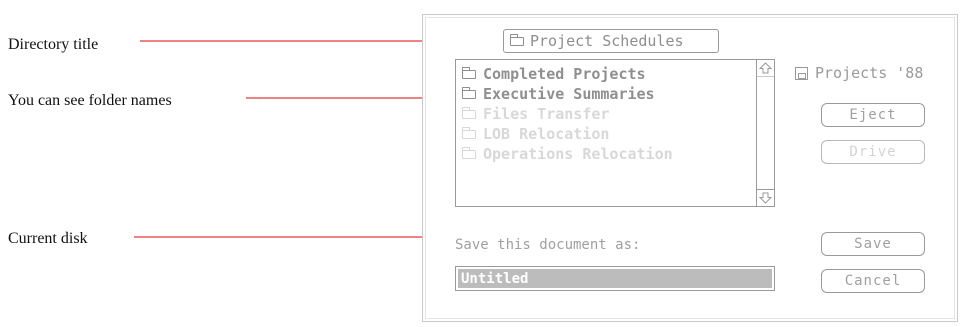 This screenshot has height=327, width=961. What do you see at coordinates (765, 133) in the screenshot?
I see `scrollbar` at bounding box center [765, 133].